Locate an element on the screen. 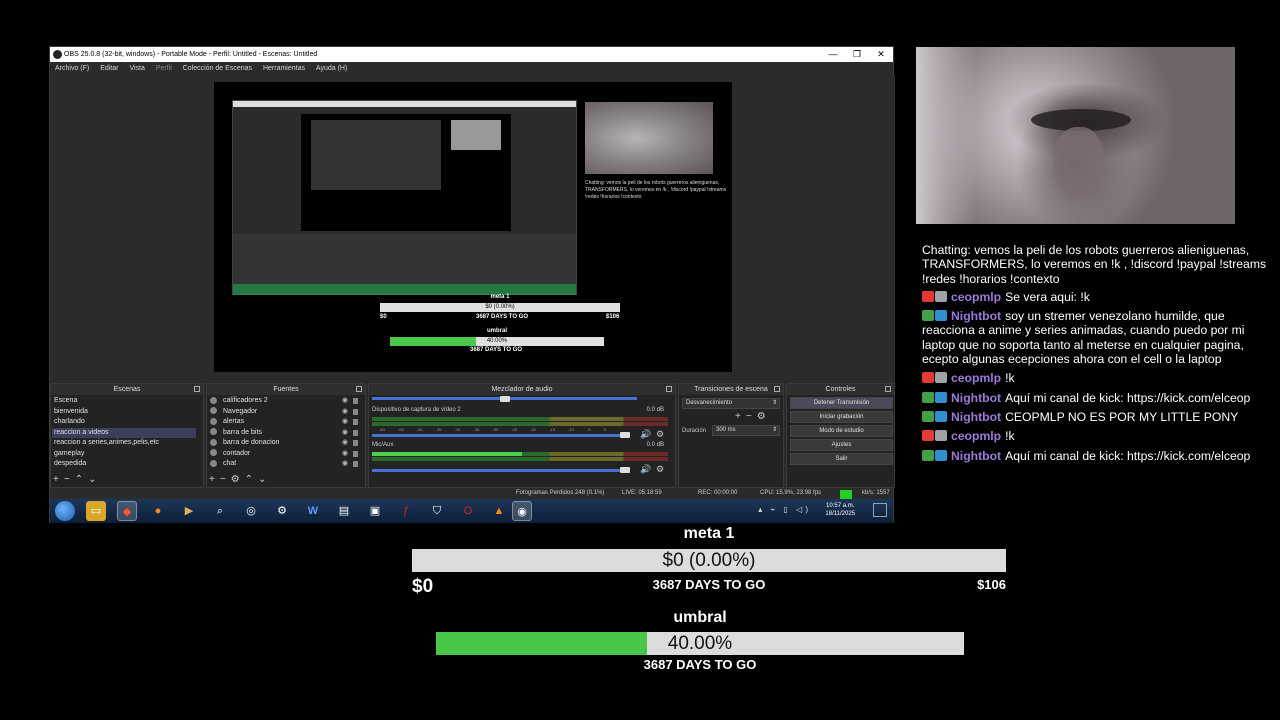  network-icon: ▤ is located at coordinates (344, 511).